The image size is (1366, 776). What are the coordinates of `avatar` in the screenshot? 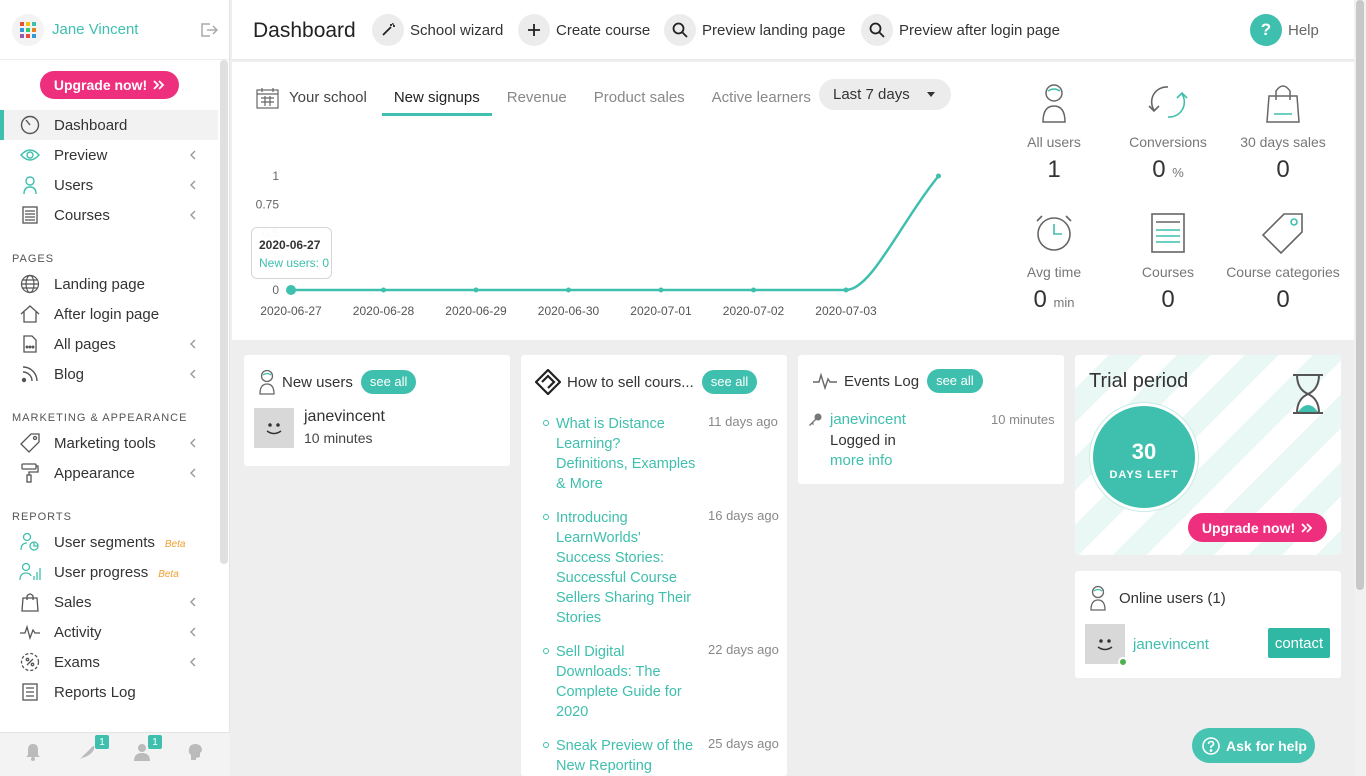 It's located at (274, 428).